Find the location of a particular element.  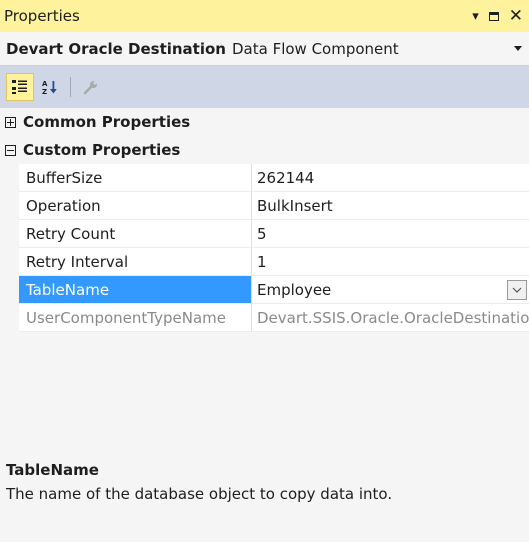

property-row-buffersize: BufferSize 262144 is located at coordinates (264, 178).